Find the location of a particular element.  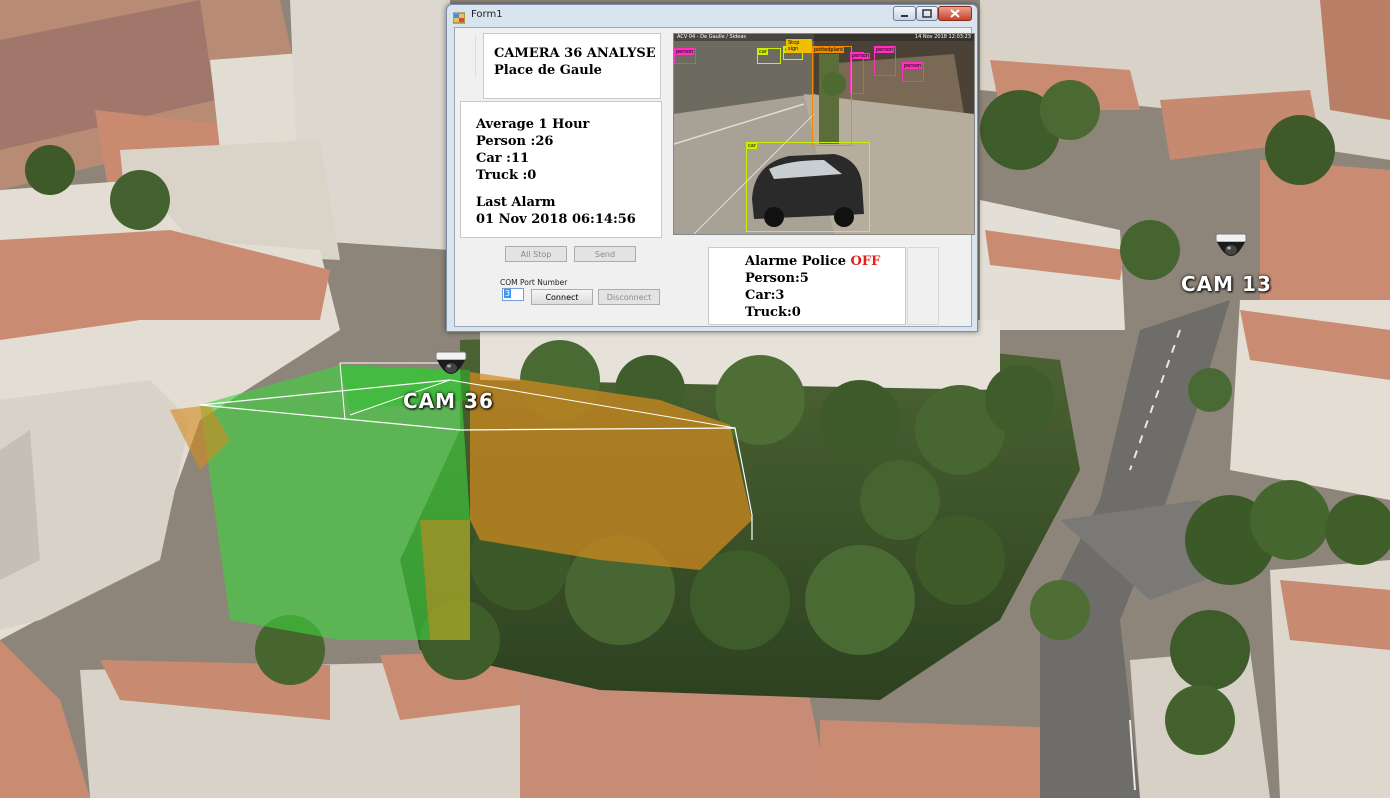

average-car: Car :11 is located at coordinates (503, 158).